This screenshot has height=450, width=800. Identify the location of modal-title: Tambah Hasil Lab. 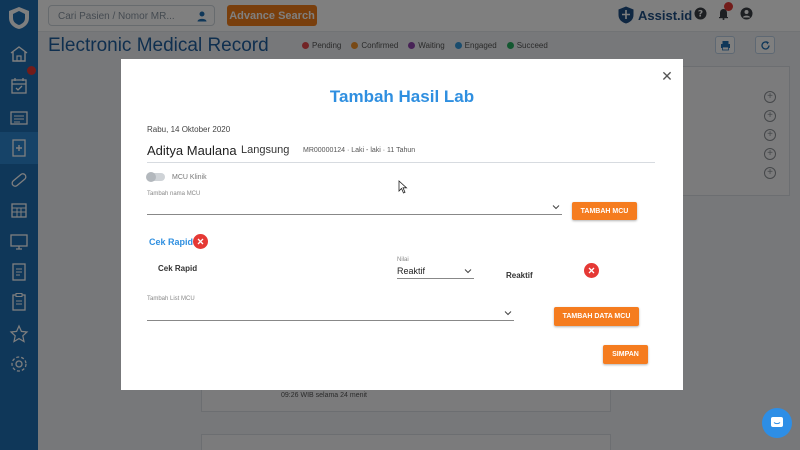
(402, 96).